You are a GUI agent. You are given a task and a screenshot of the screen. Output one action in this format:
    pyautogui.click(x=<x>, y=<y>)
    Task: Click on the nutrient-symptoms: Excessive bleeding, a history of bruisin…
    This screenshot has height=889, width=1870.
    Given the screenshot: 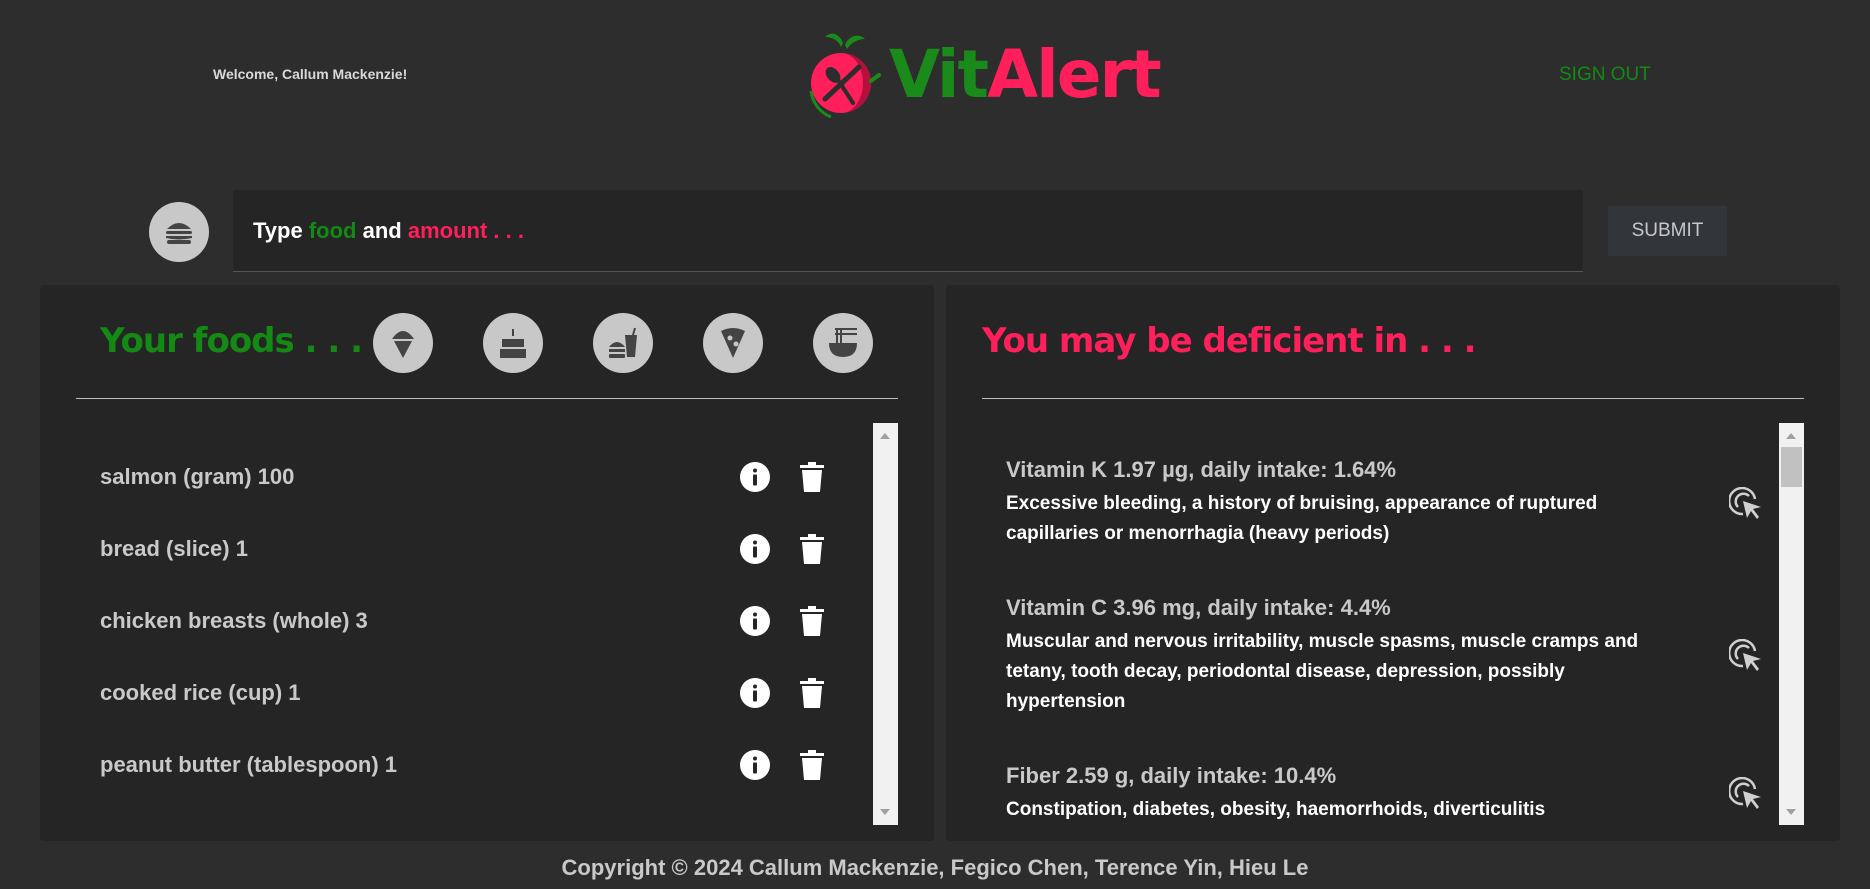 What is the action you would take?
    pyautogui.click(x=1302, y=518)
    